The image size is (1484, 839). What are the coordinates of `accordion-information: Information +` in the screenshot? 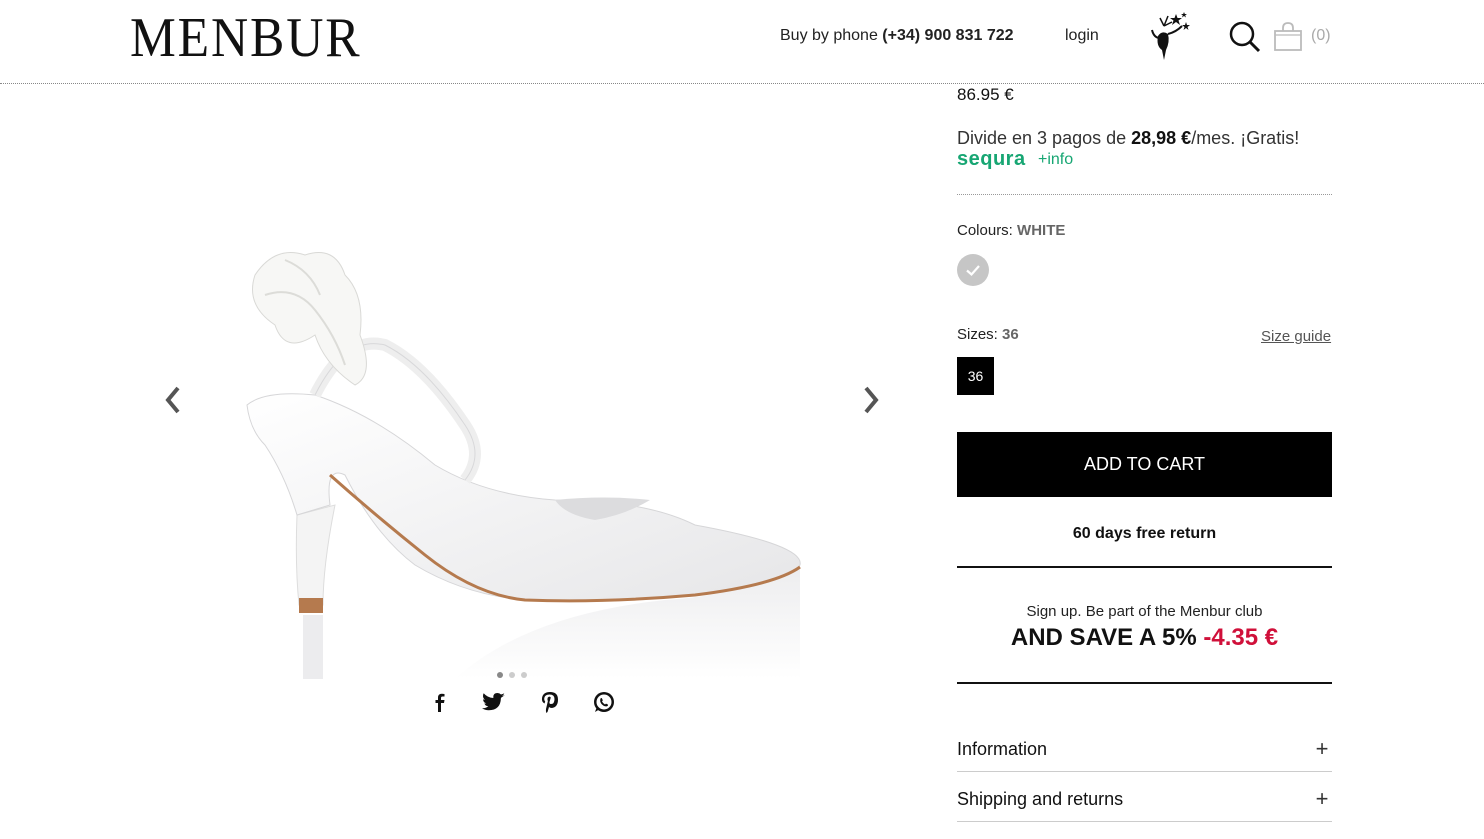 It's located at (1144, 749).